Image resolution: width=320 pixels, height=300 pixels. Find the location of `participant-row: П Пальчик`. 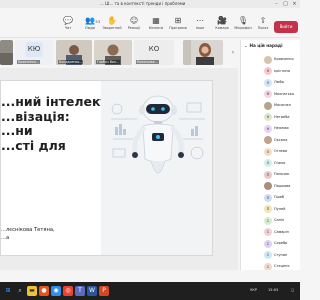

participant-row: П Пальчик is located at coordinates (270, 175).